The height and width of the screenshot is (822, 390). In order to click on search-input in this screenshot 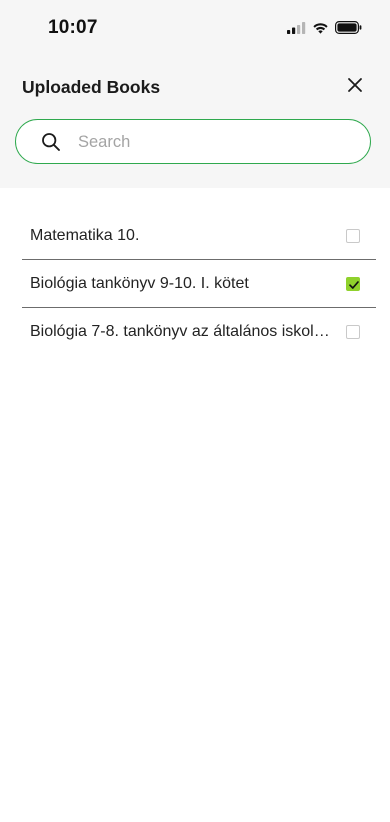, I will do `click(218, 142)`.